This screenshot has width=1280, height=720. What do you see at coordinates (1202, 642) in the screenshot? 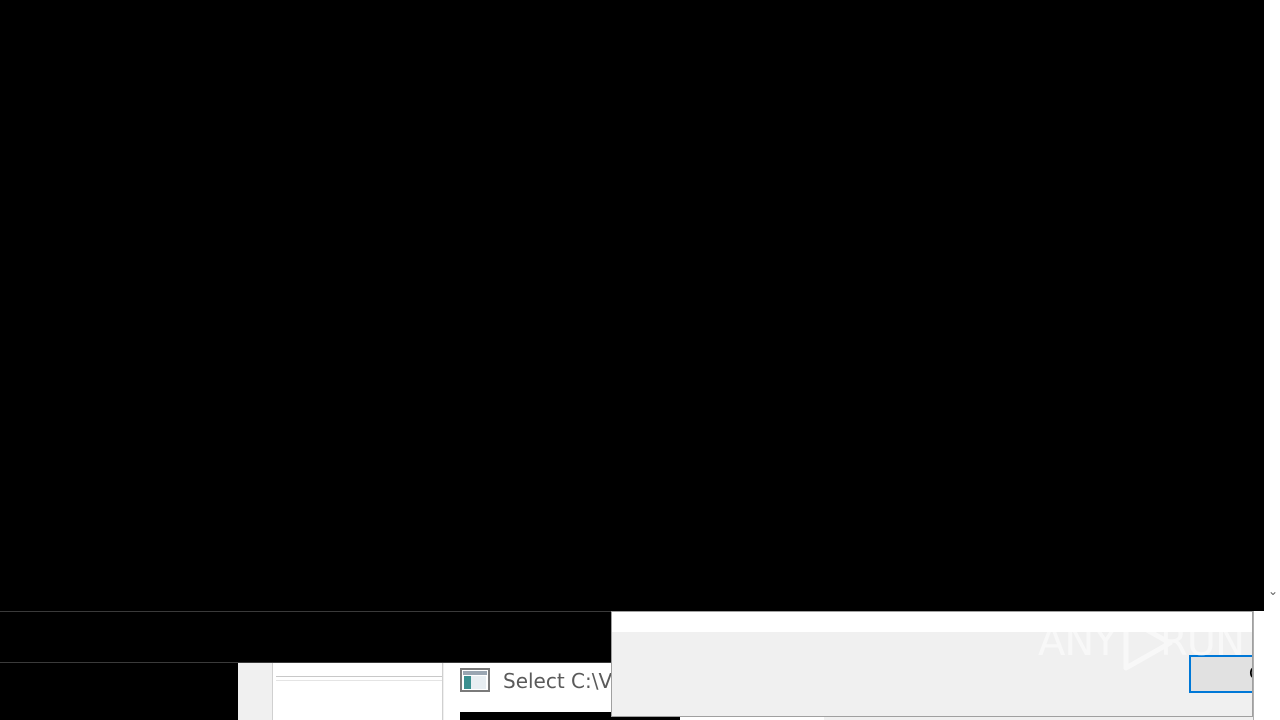
I see `watermark-right-text: RUN` at bounding box center [1202, 642].